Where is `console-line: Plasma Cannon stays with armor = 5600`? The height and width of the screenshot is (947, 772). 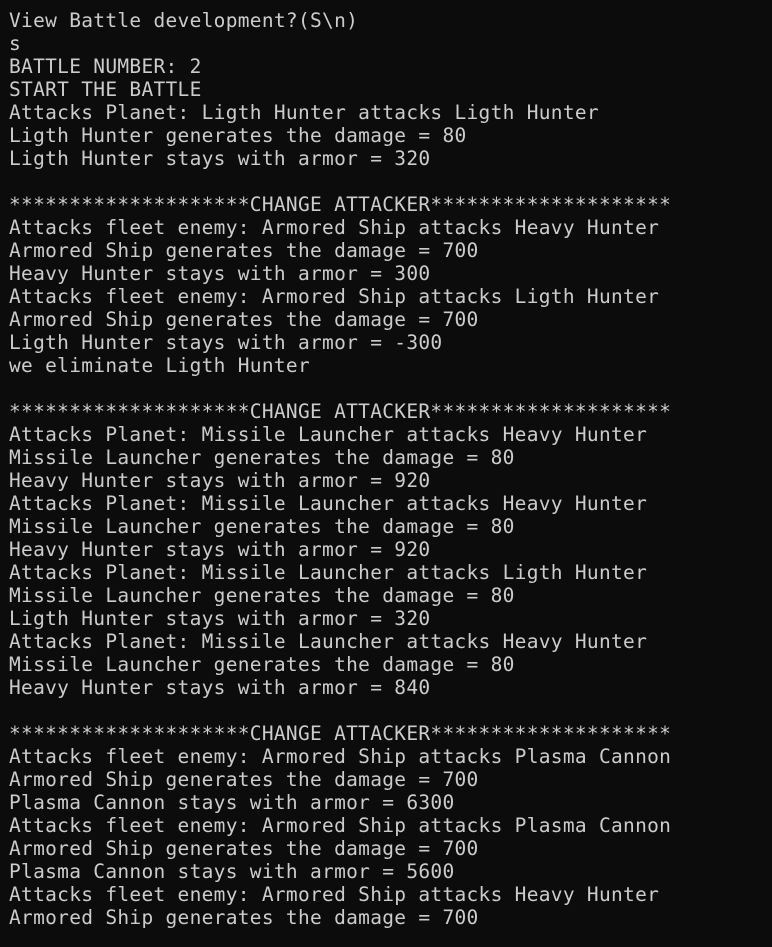
console-line: Plasma Cannon stays with armor = 5600 is located at coordinates (232, 871).